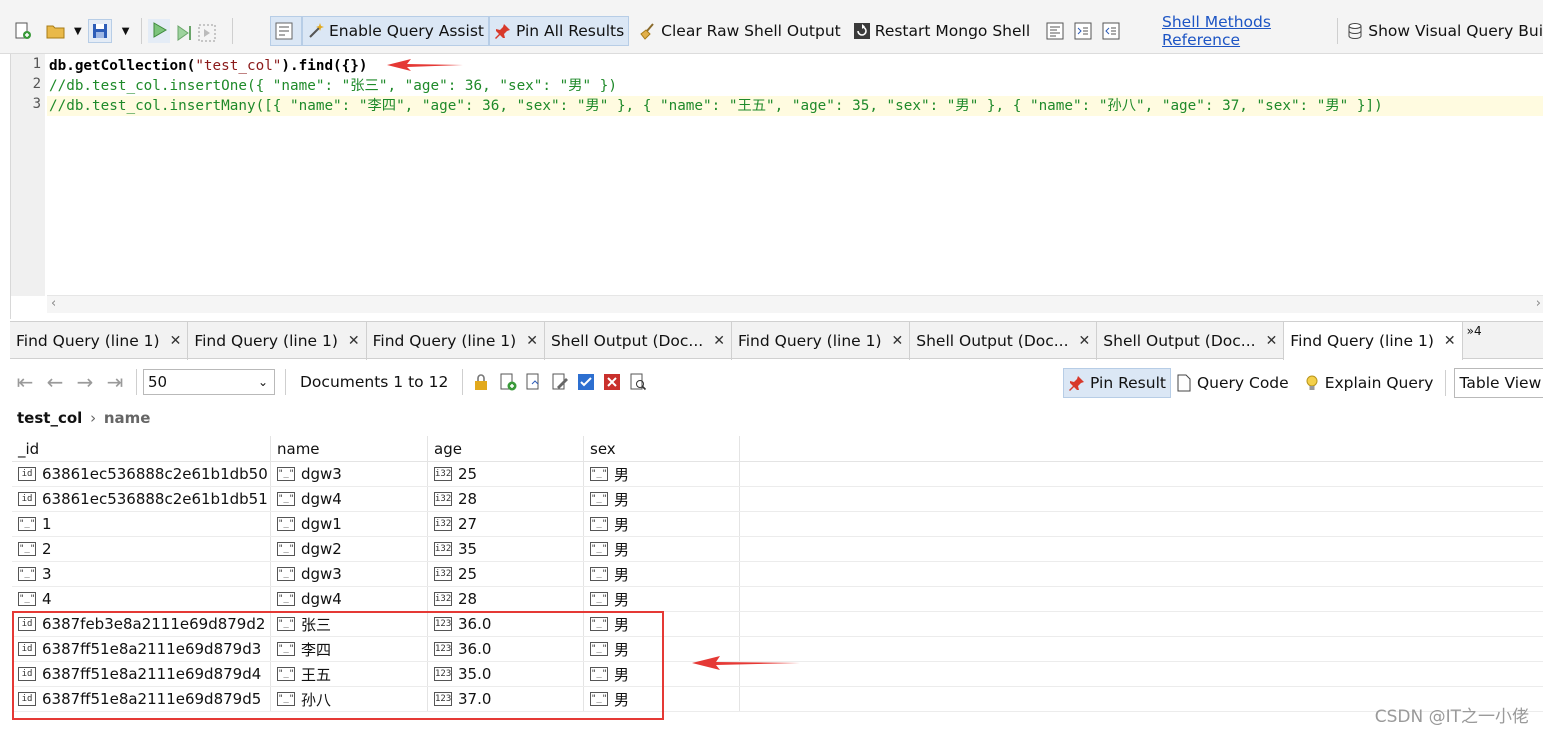 Image resolution: width=1543 pixels, height=732 pixels. Describe the element at coordinates (1245, 31) in the screenshot. I see `shell-methods-reference-link: Shell Methods Reference` at that location.